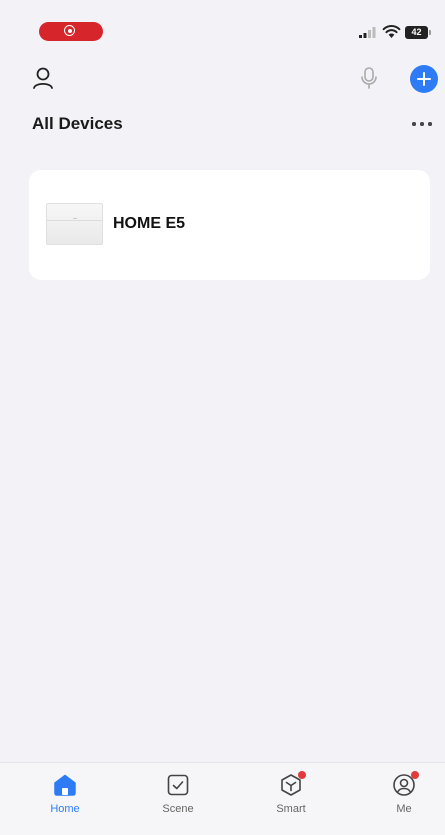 Image resolution: width=445 pixels, height=835 pixels. Describe the element at coordinates (74, 224) in the screenshot. I see `device-thumbnail` at that location.